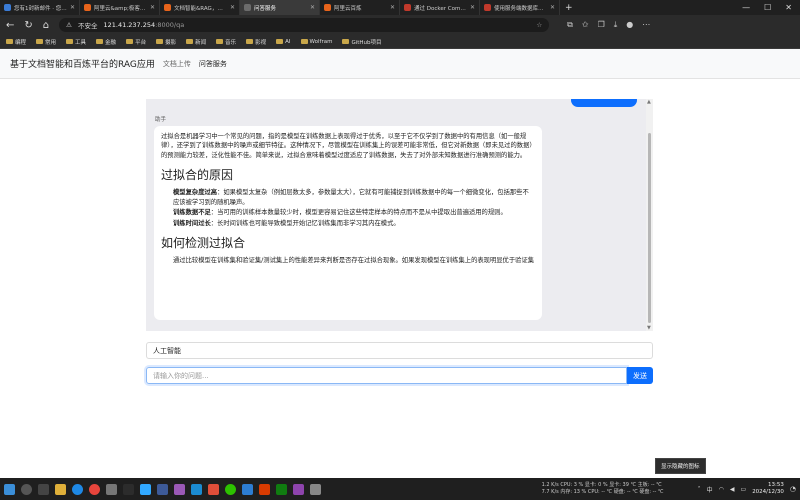 The height and width of the screenshot is (500, 800). Describe the element at coordinates (640, 375) in the screenshot. I see `send-button: 发送` at that location.